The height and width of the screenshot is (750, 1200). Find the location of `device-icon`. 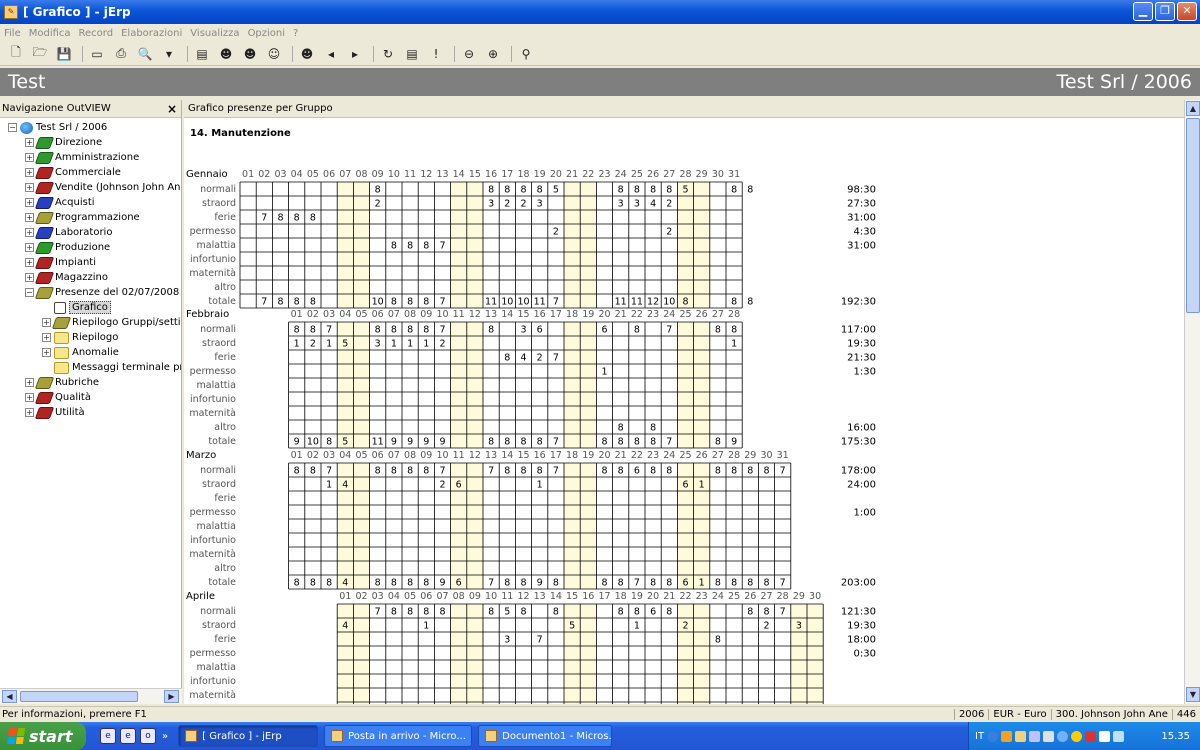

device-icon is located at coordinates (1105, 736).